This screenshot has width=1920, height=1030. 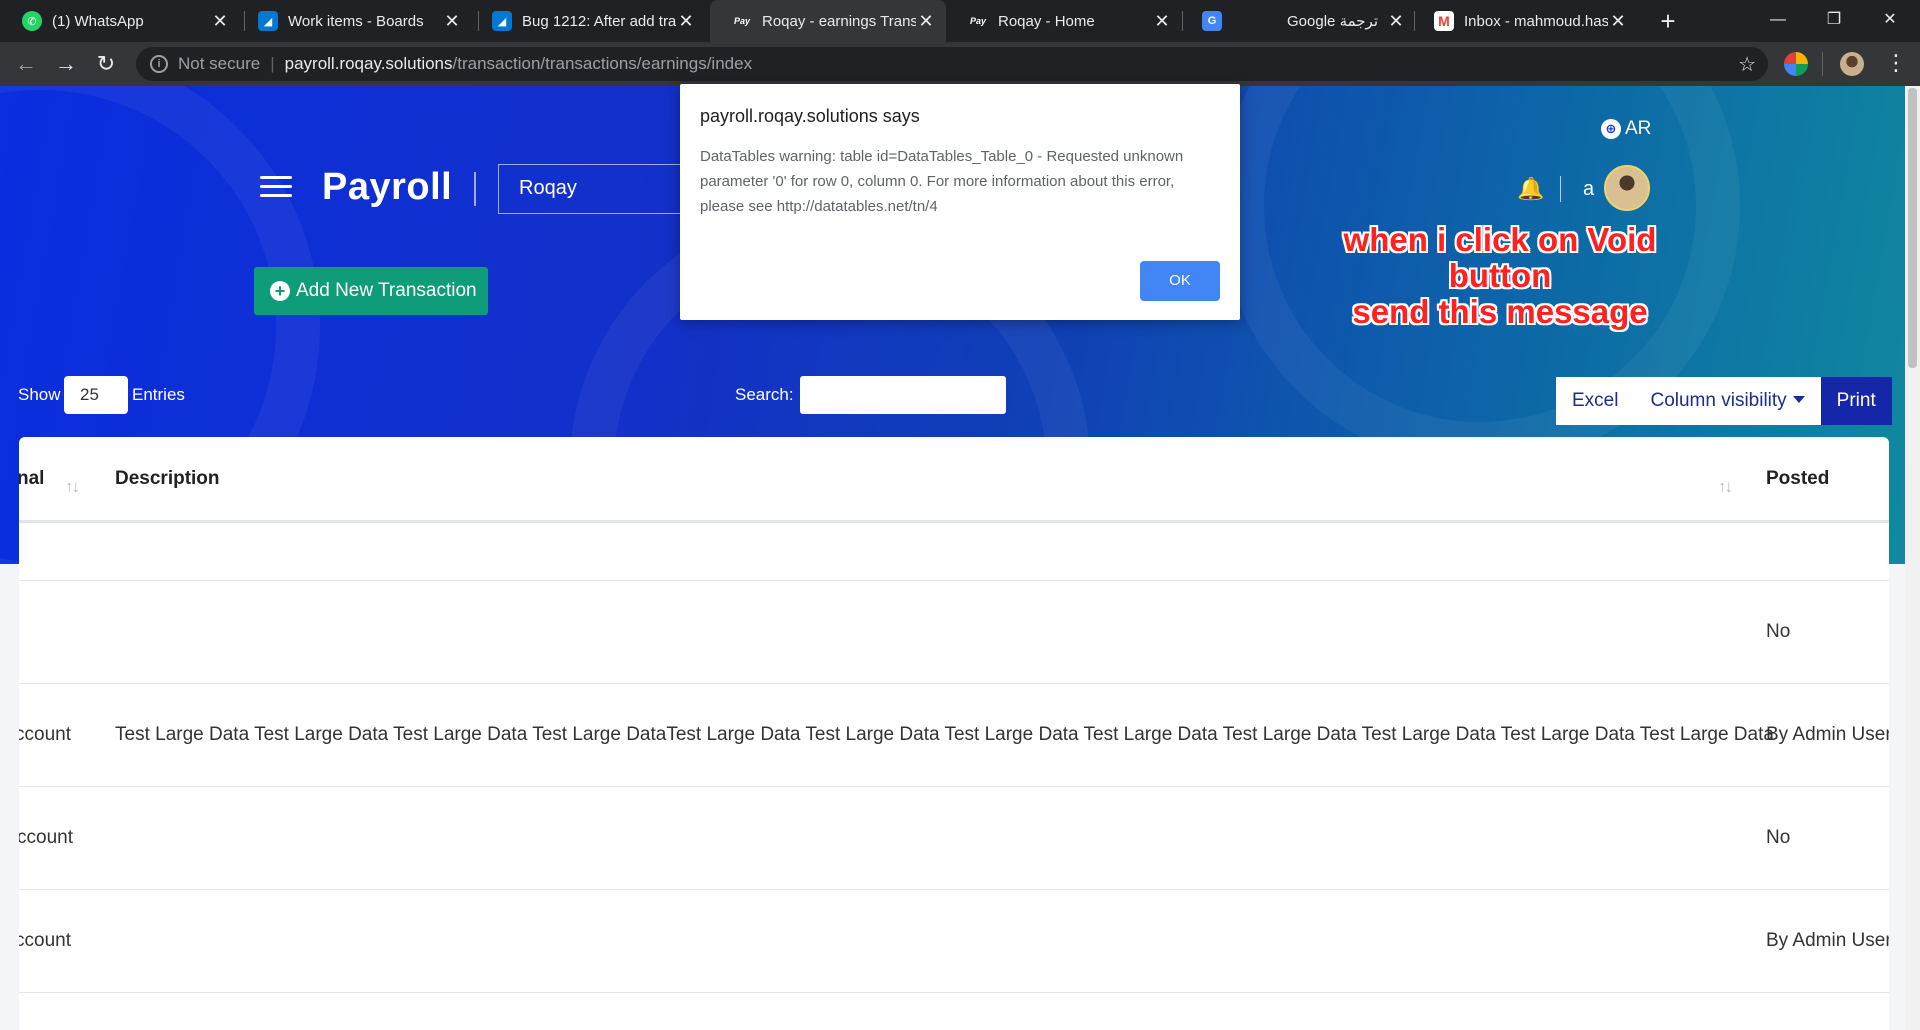 What do you see at coordinates (602, 63) in the screenshot?
I see `url-path: /transaction/transactions/earnings/index` at bounding box center [602, 63].